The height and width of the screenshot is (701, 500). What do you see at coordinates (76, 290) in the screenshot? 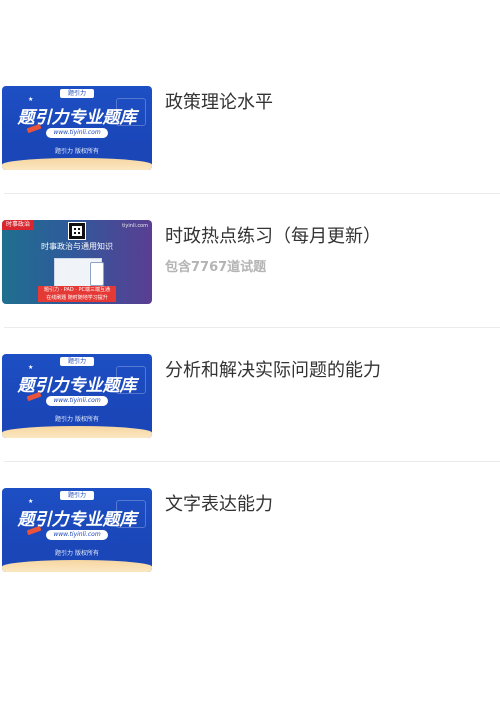
I see `promo-line-1: 题引力 · PAD · PC端三端互通` at bounding box center [76, 290].